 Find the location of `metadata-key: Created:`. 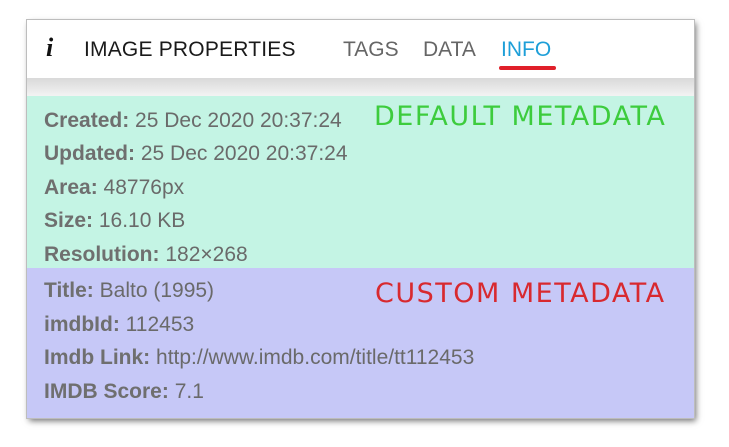

metadata-key: Created: is located at coordinates (87, 120).